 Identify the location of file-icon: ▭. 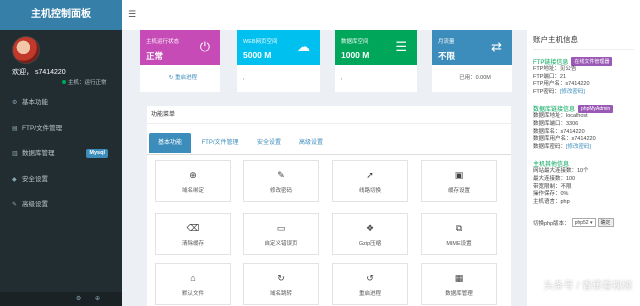
(281, 228).